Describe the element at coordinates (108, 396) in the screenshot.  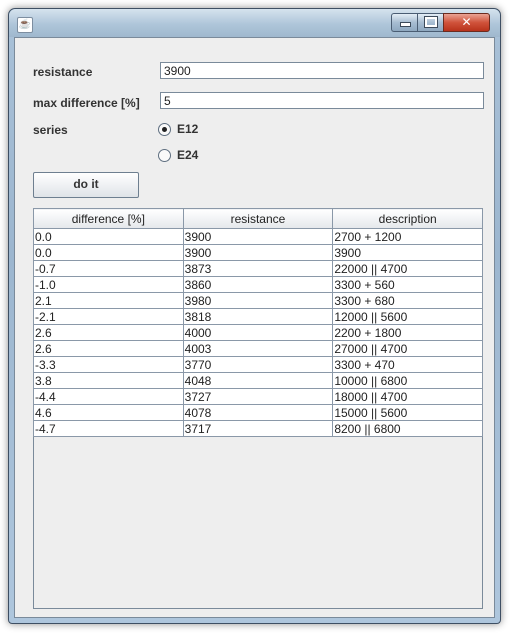
I see `table-cell: -4.4` at that location.